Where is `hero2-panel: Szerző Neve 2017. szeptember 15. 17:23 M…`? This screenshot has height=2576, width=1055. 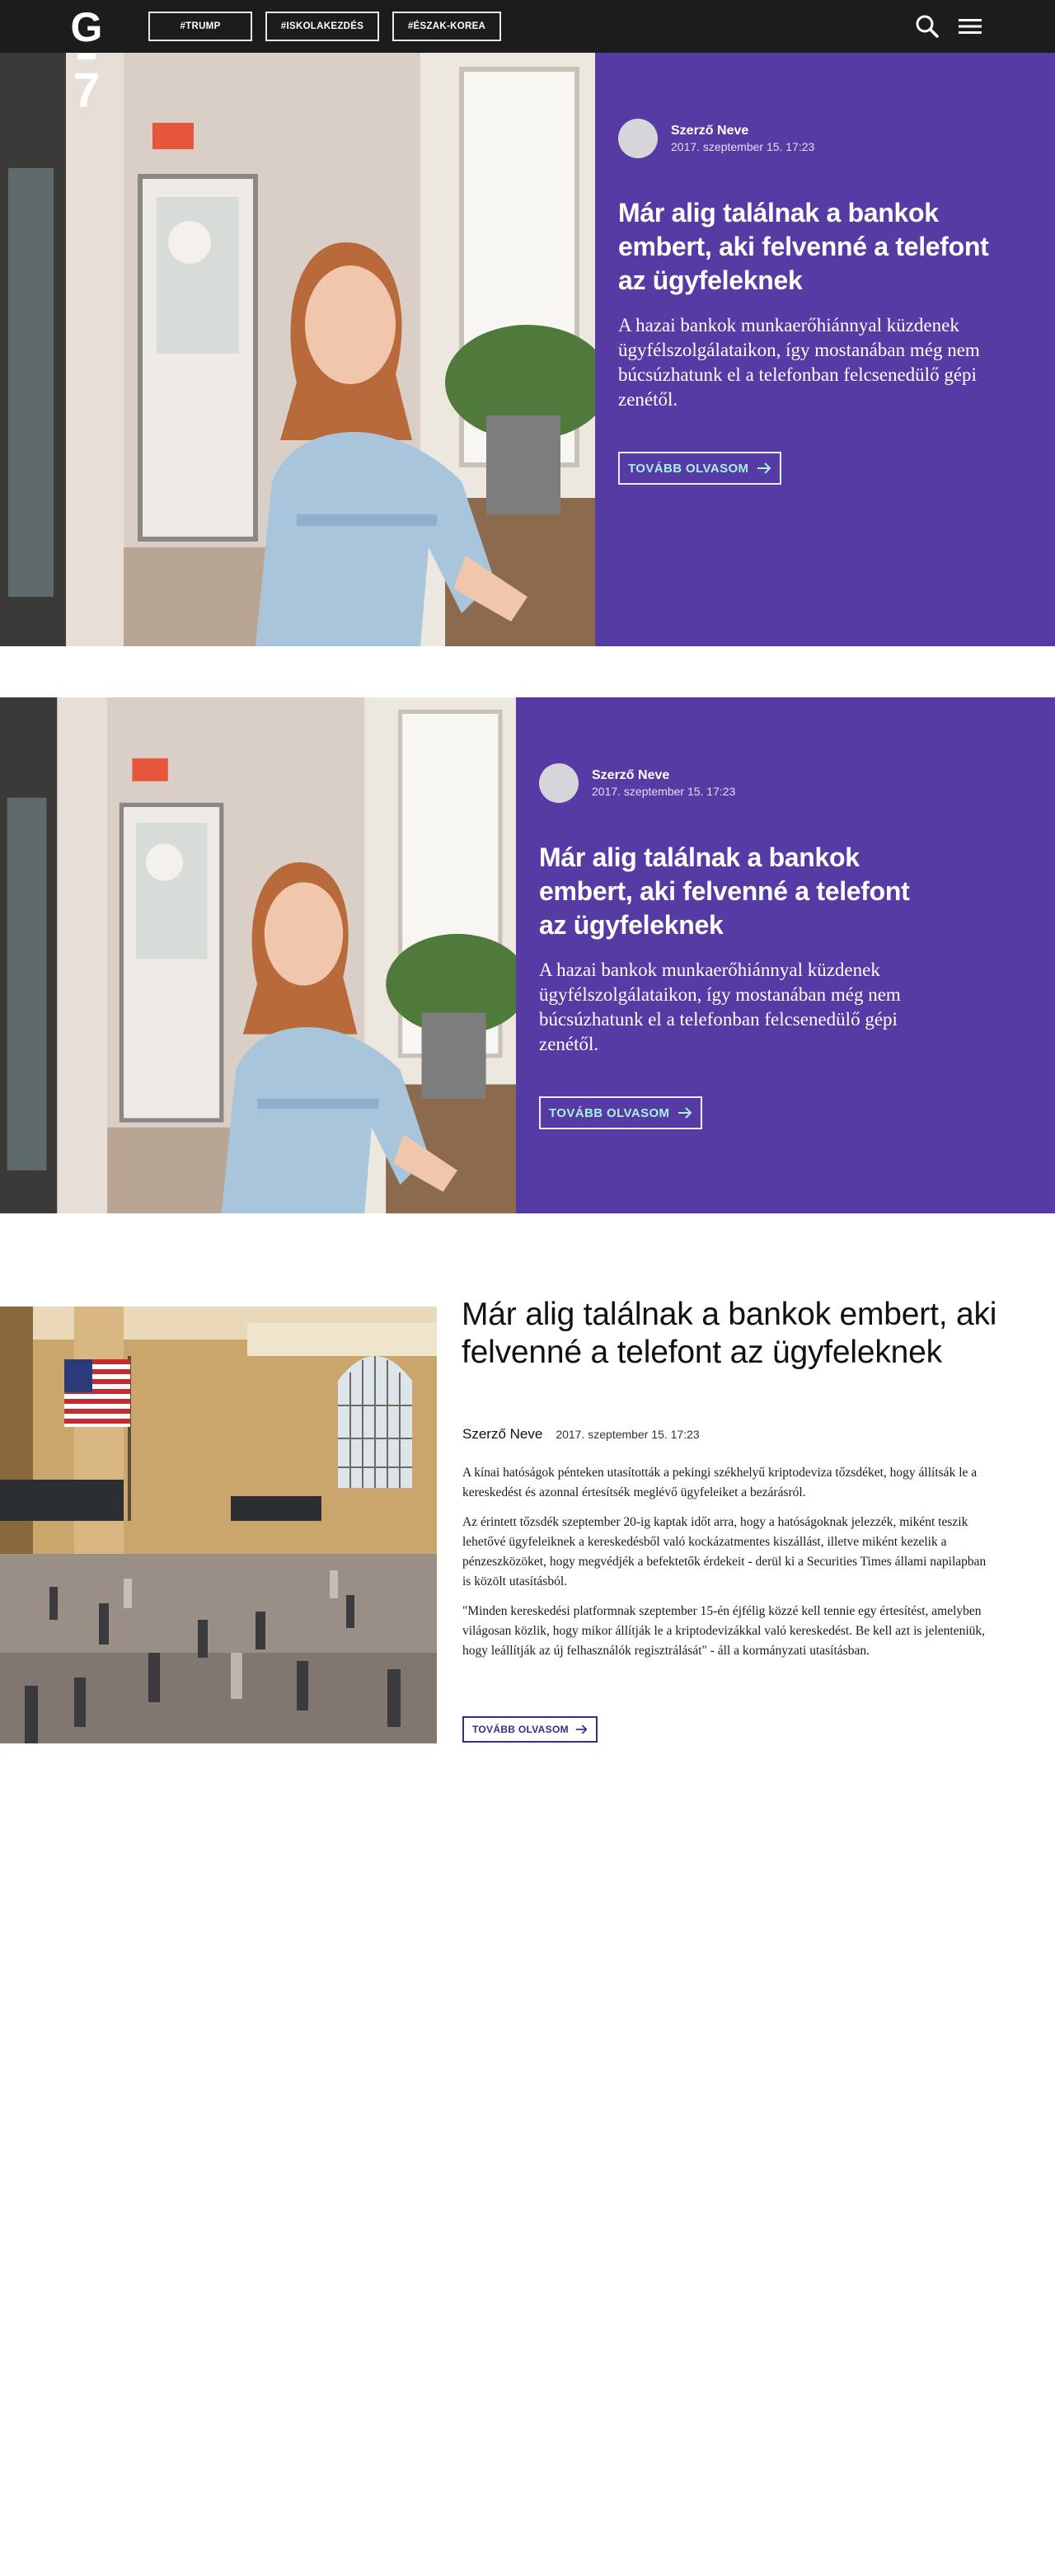
hero2-panel: Szerző Neve 2017. szeptember 15. 17:23 M… is located at coordinates (786, 955).